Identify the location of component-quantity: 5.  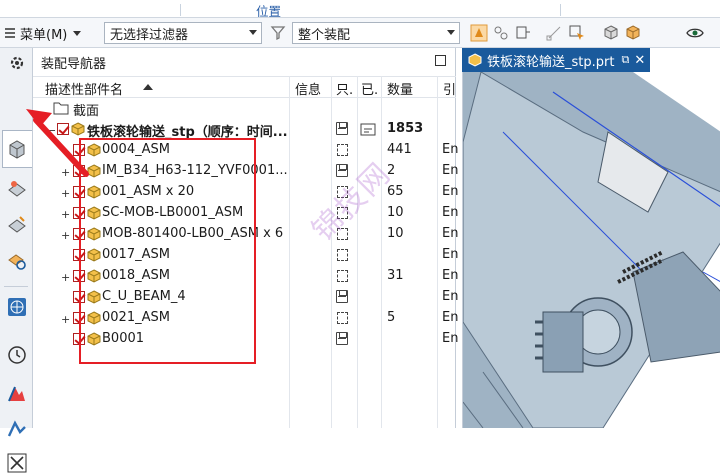
(391, 317).